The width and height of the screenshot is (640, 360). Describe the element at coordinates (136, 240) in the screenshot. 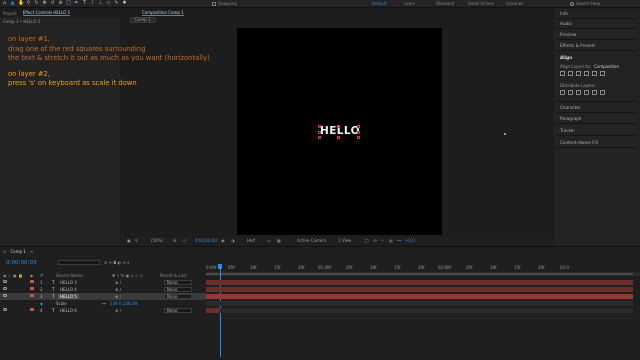

I see `magnification-icon: ⚲` at that location.